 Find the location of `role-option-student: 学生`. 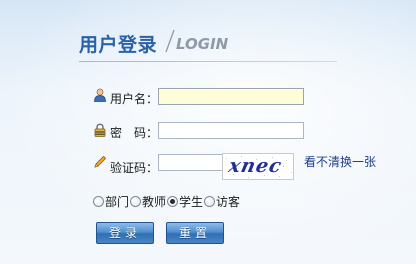

role-option-student: 学生 is located at coordinates (185, 201).